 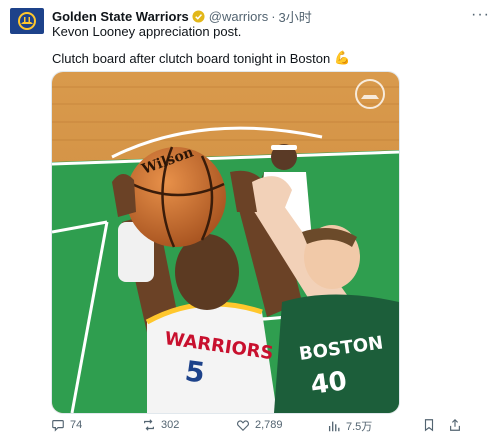 What do you see at coordinates (147, 31) in the screenshot?
I see `tweet-text-line-1: Kevon Looney appreciation post.` at bounding box center [147, 31].